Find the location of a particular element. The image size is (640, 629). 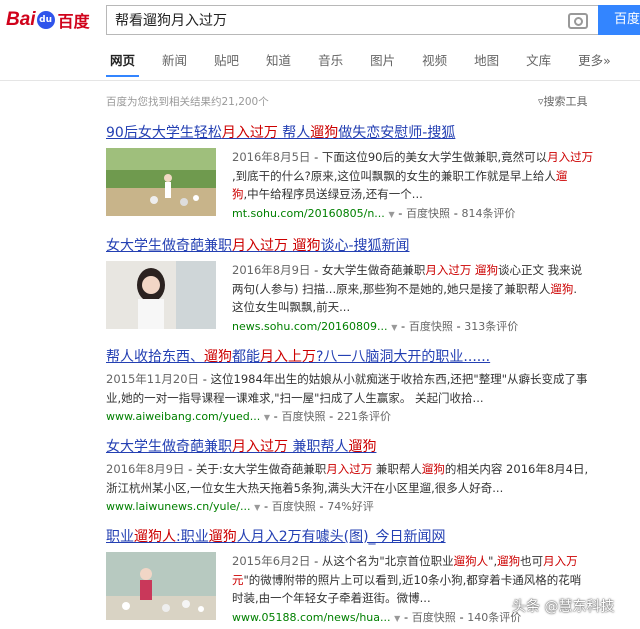

tab-webpage: 网页 is located at coordinates (122, 63).